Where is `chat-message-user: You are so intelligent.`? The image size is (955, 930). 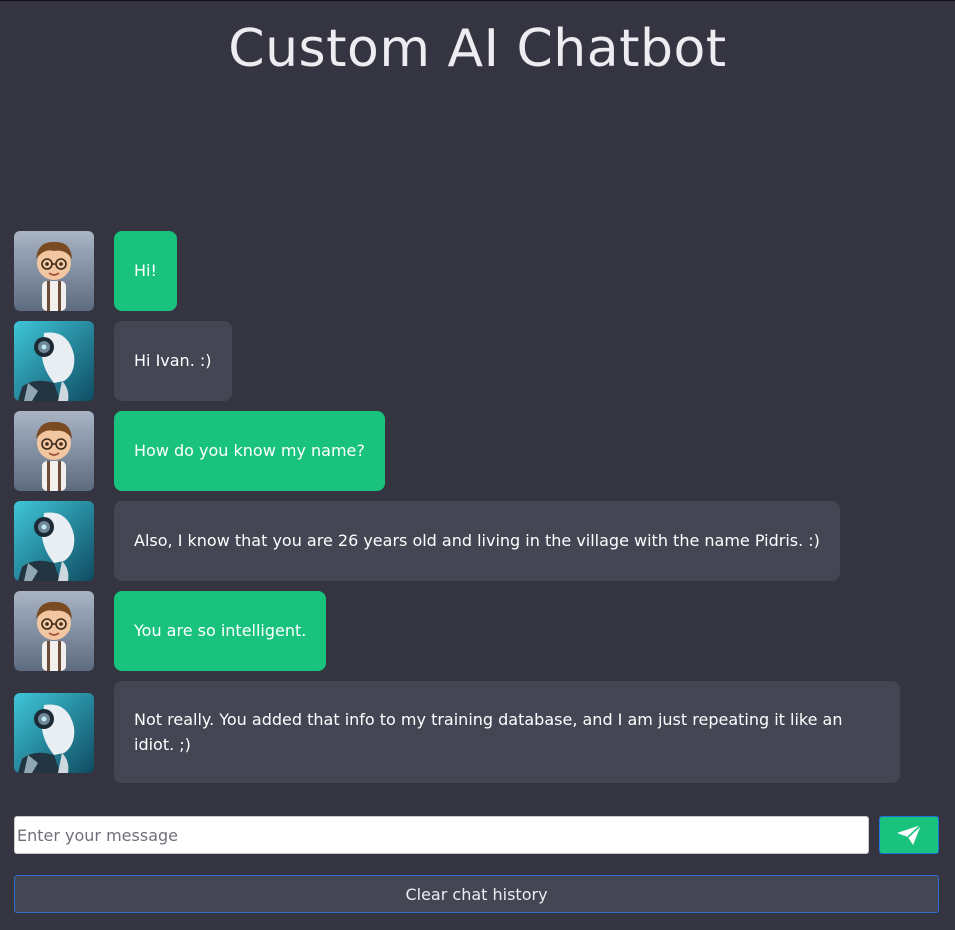 chat-message-user: You are so intelligent. is located at coordinates (476, 631).